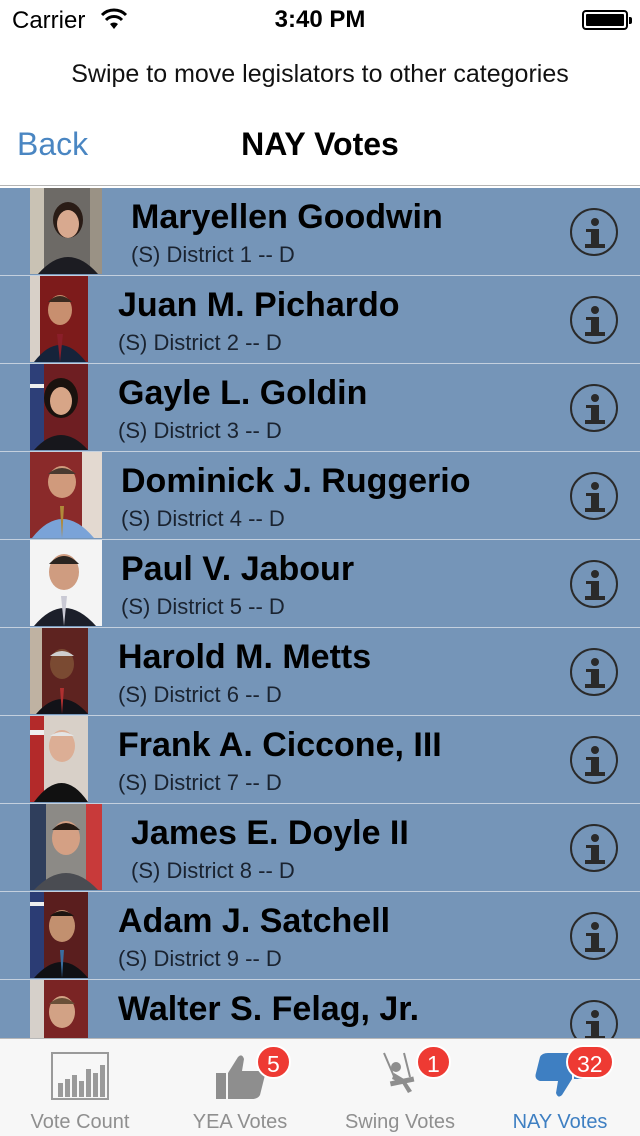 The height and width of the screenshot is (1136, 640). I want to click on tab-yea-votes: 5 YEA Votes, so click(240, 1087).